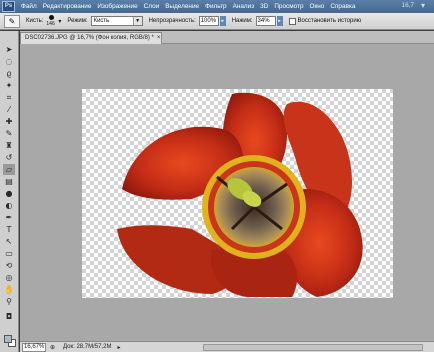 This screenshot has height=352, width=434. Describe the element at coordinates (408, 5) in the screenshot. I see `zoom-level-menu: 16,7` at that location.